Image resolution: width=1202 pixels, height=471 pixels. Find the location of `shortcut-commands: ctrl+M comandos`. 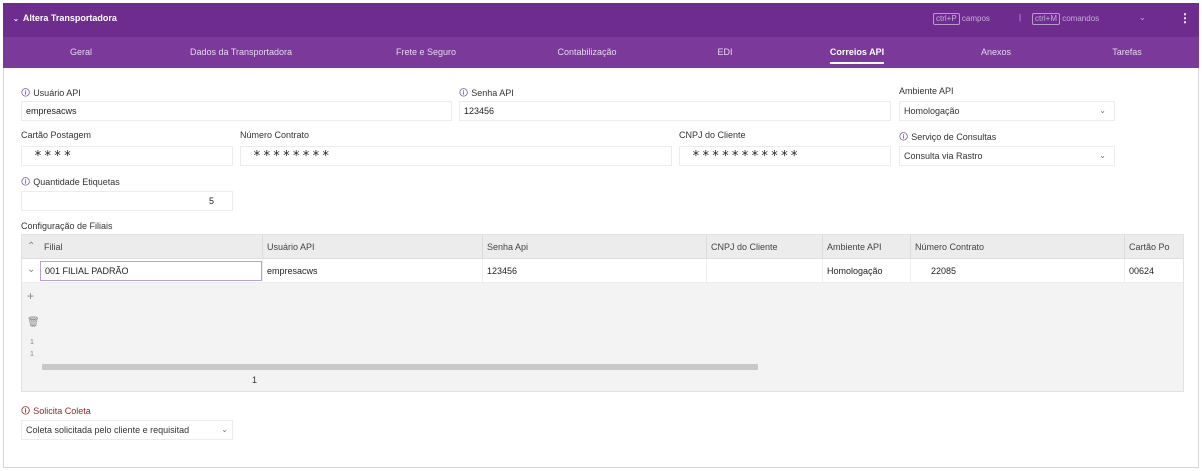

shortcut-commands: ctrl+M comandos is located at coordinates (1065, 19).